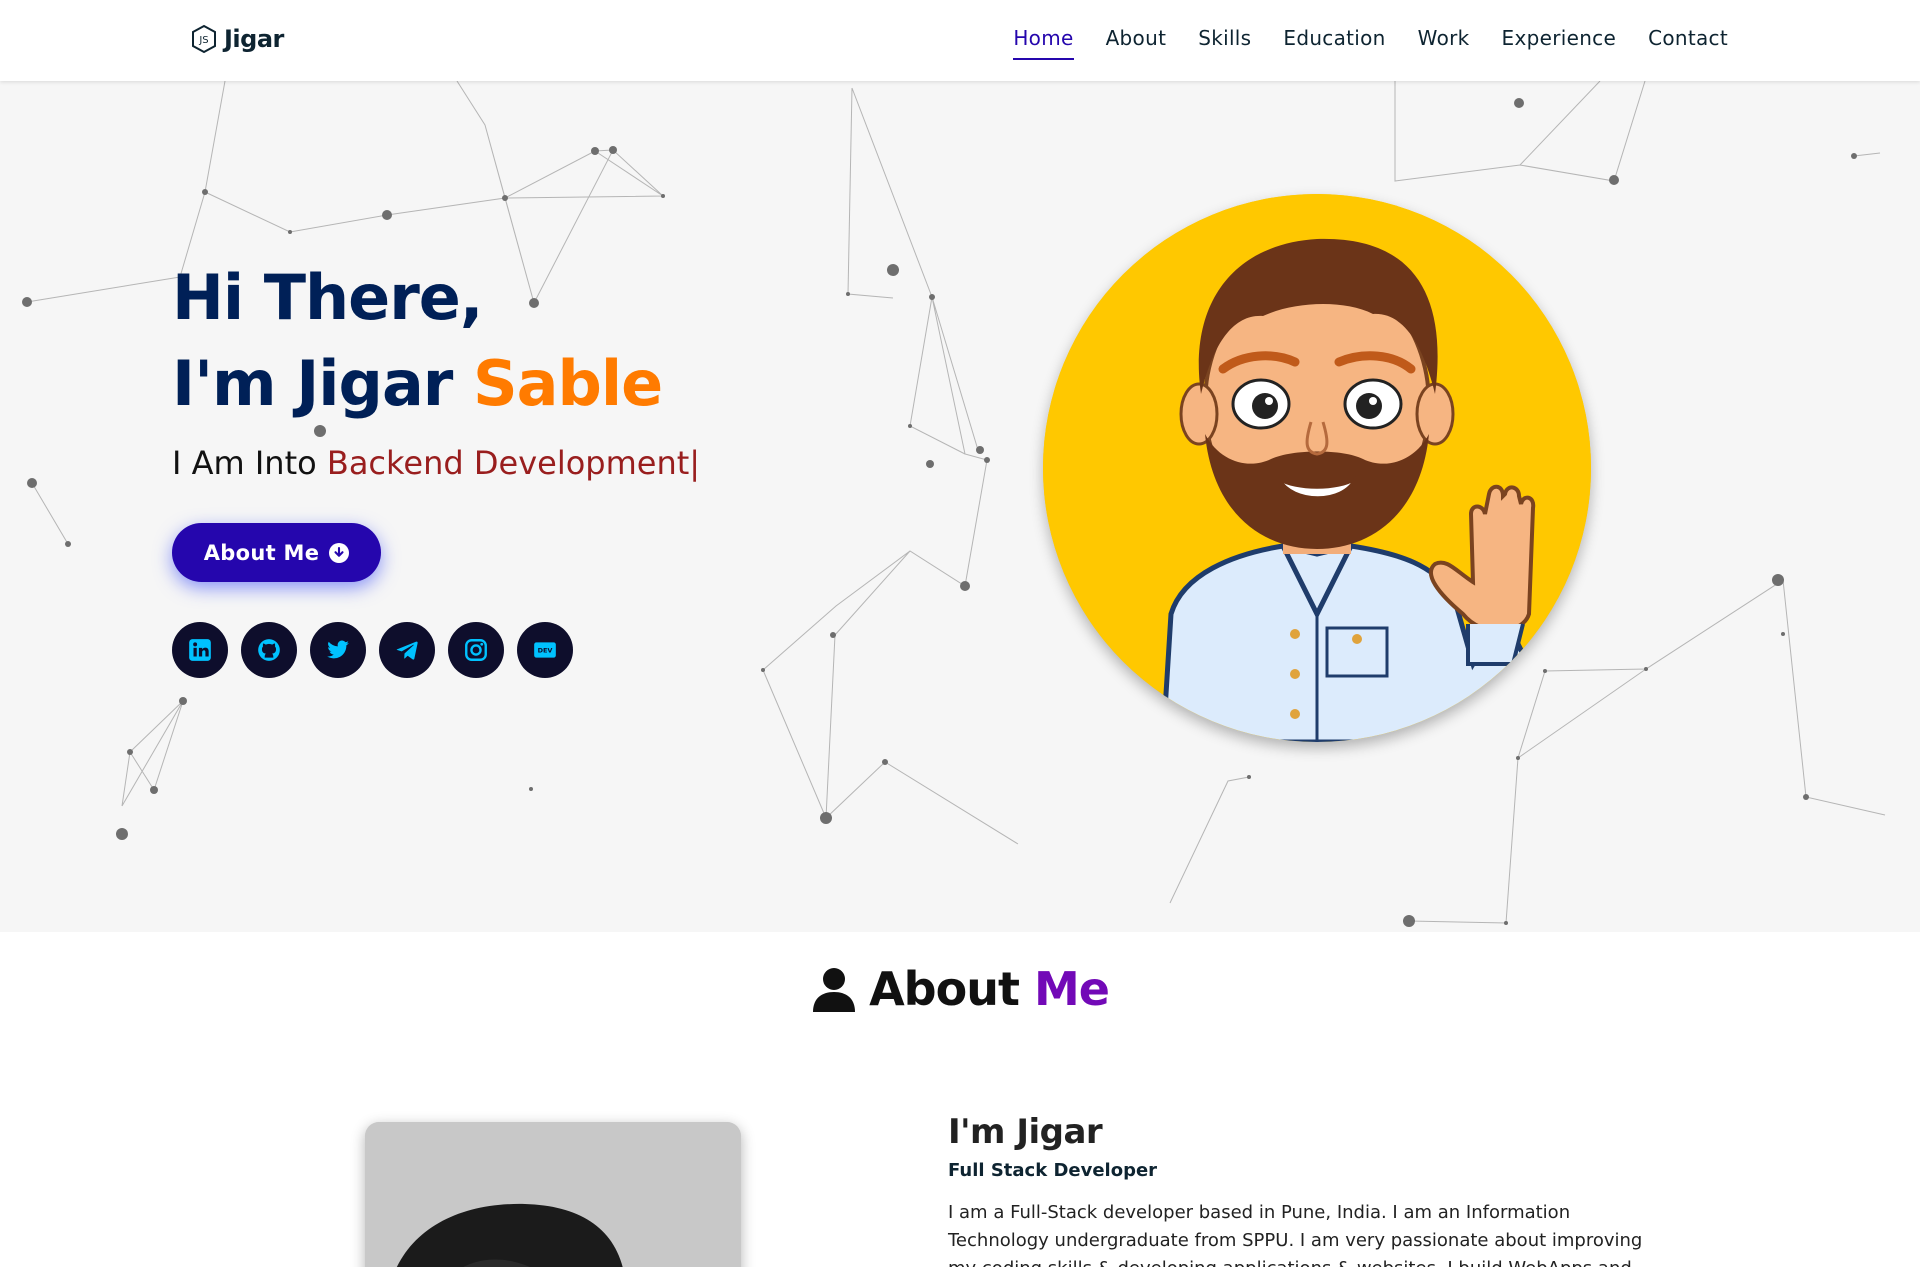 This screenshot has height=1267, width=1920. I want to click on hero-avatar, so click(1317, 468).